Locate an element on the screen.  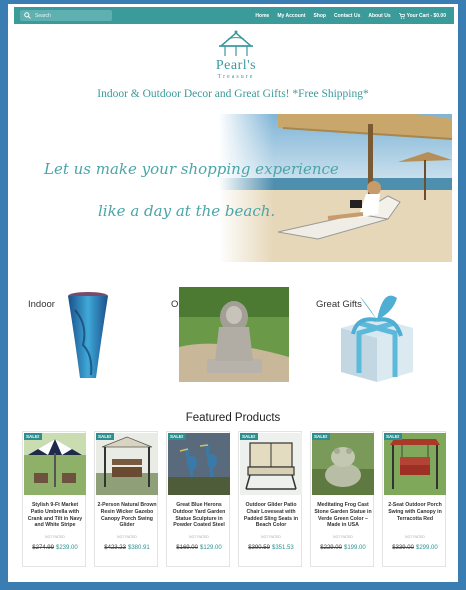
gazebo-logo-icon is located at coordinates (236, 43).